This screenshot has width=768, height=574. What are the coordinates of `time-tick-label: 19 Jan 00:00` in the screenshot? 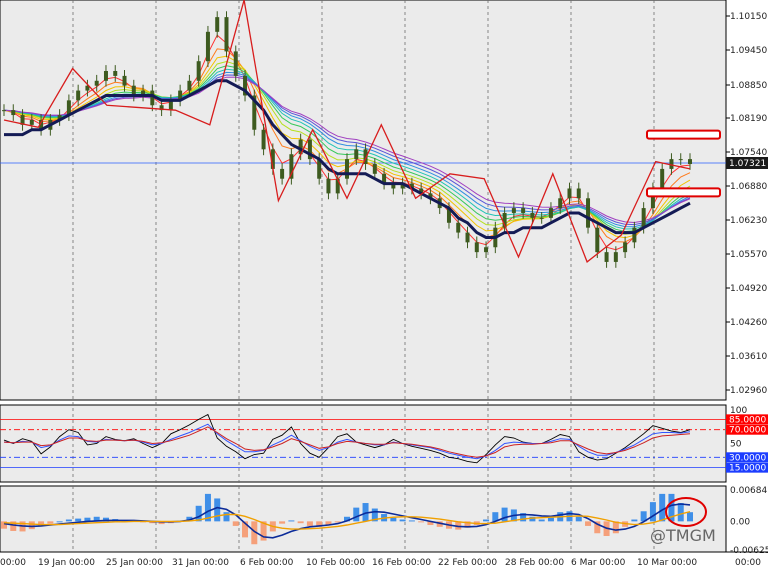 It's located at (66, 563).